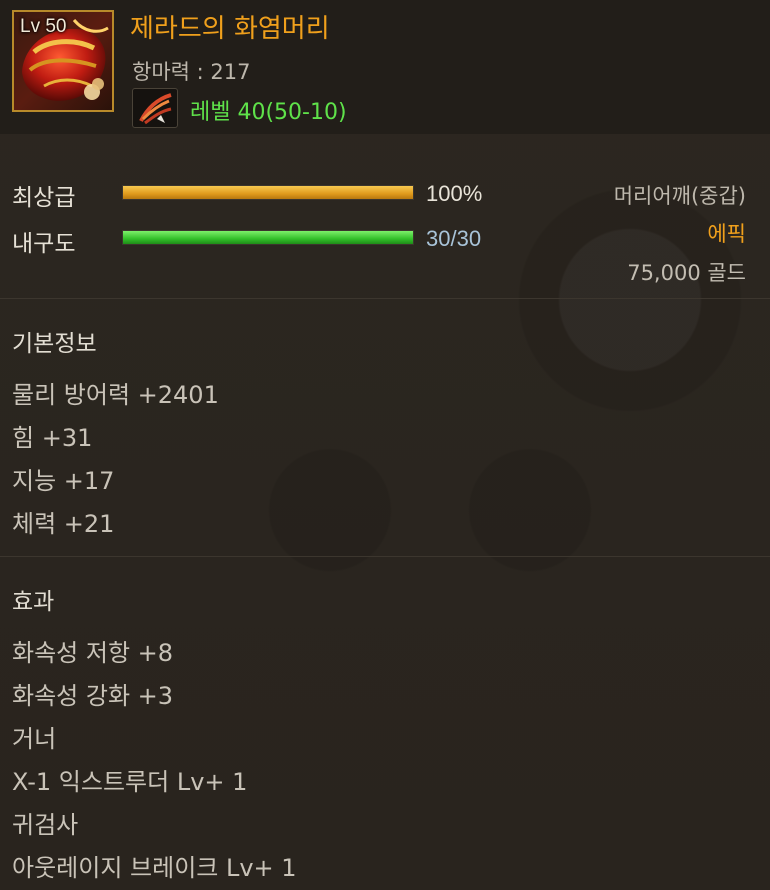 Image resolution: width=770 pixels, height=890 pixels. I want to click on durability-bar-fill, so click(268, 237).